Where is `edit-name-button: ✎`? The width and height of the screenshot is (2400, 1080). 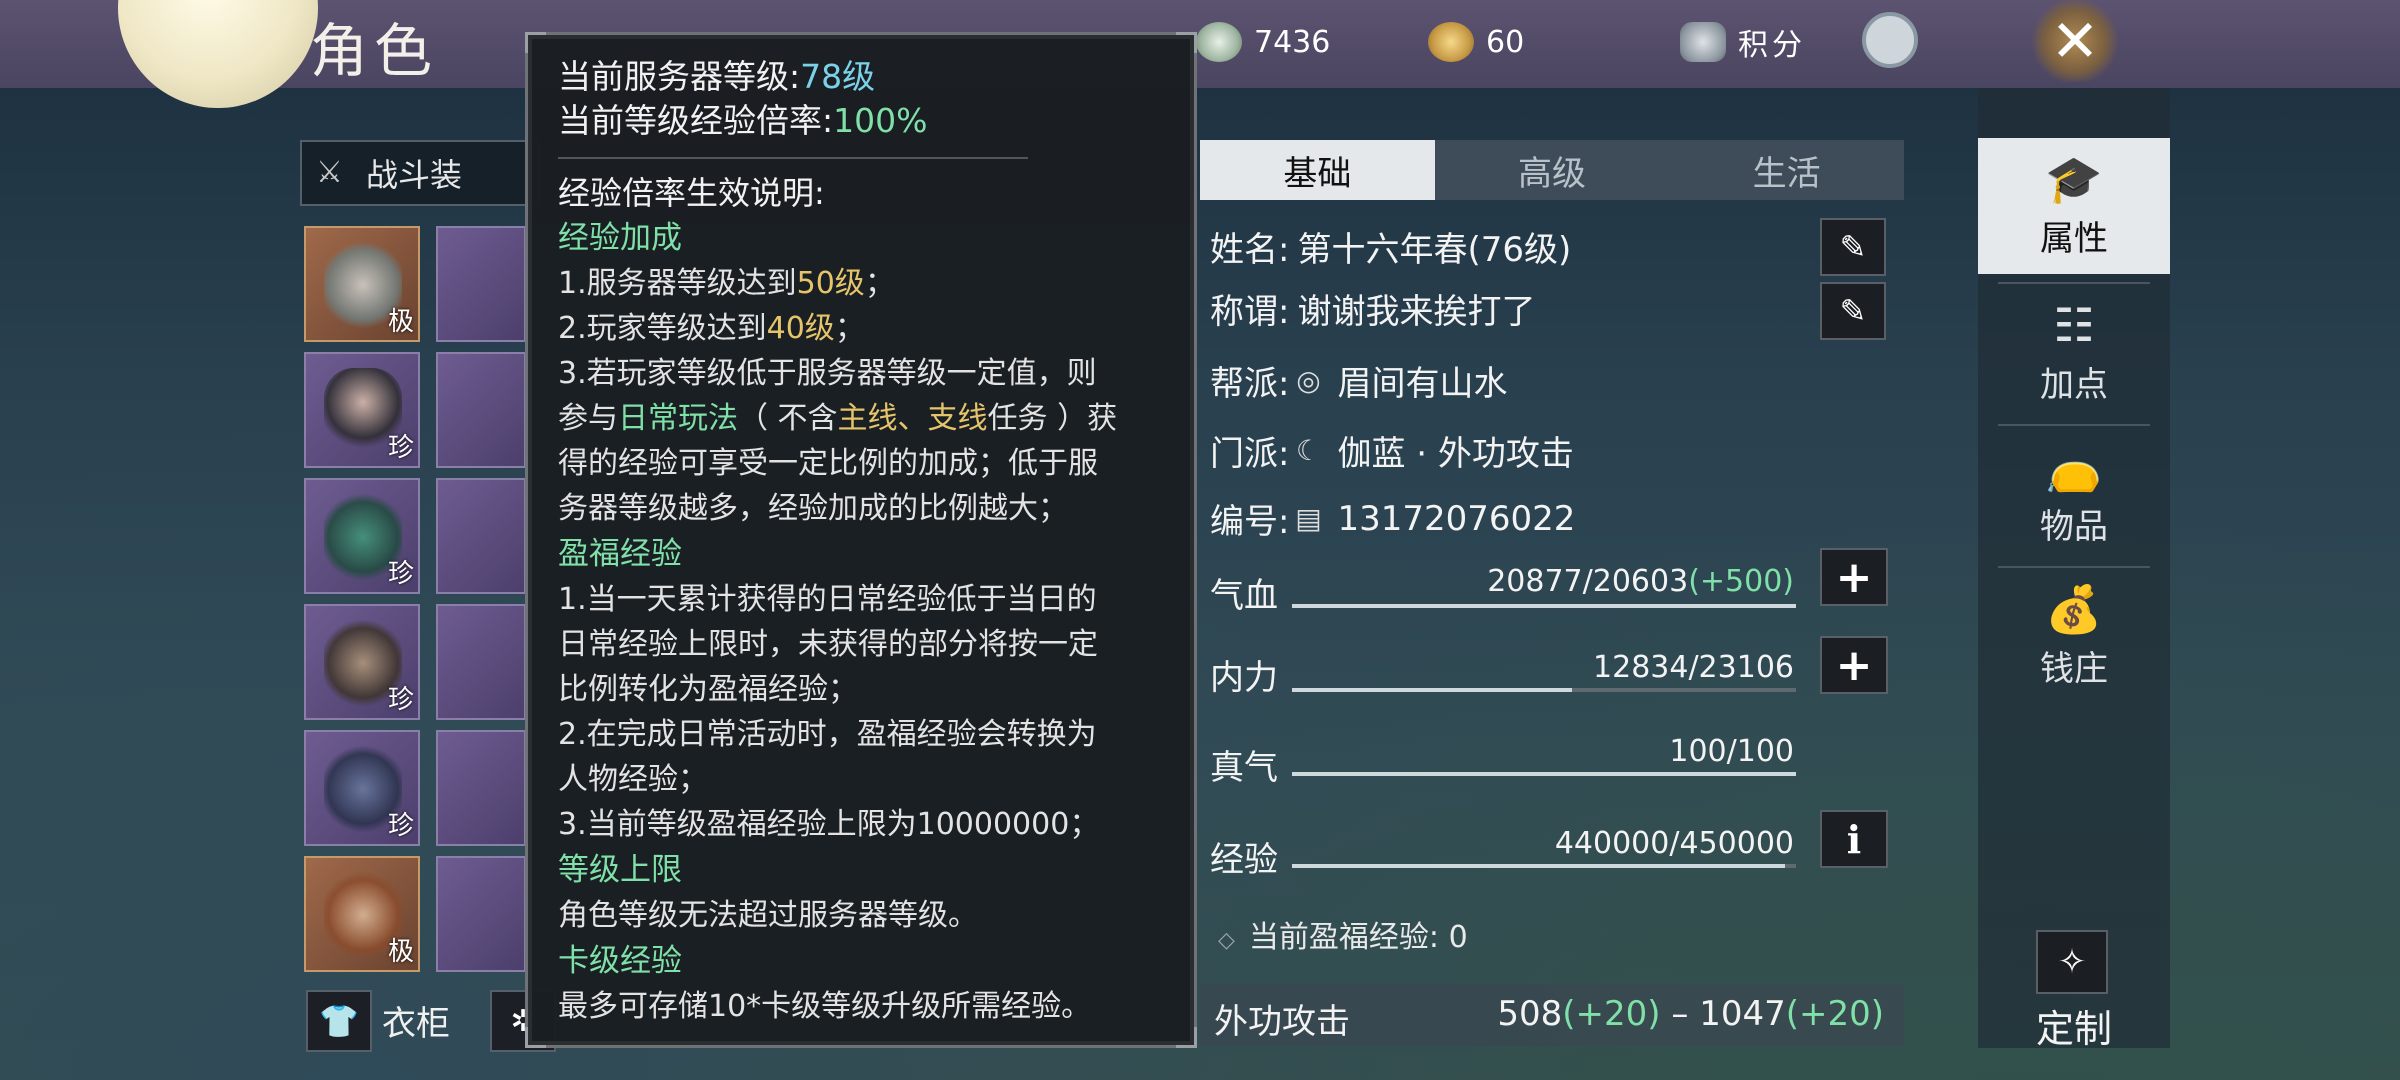 edit-name-button: ✎ is located at coordinates (1853, 247).